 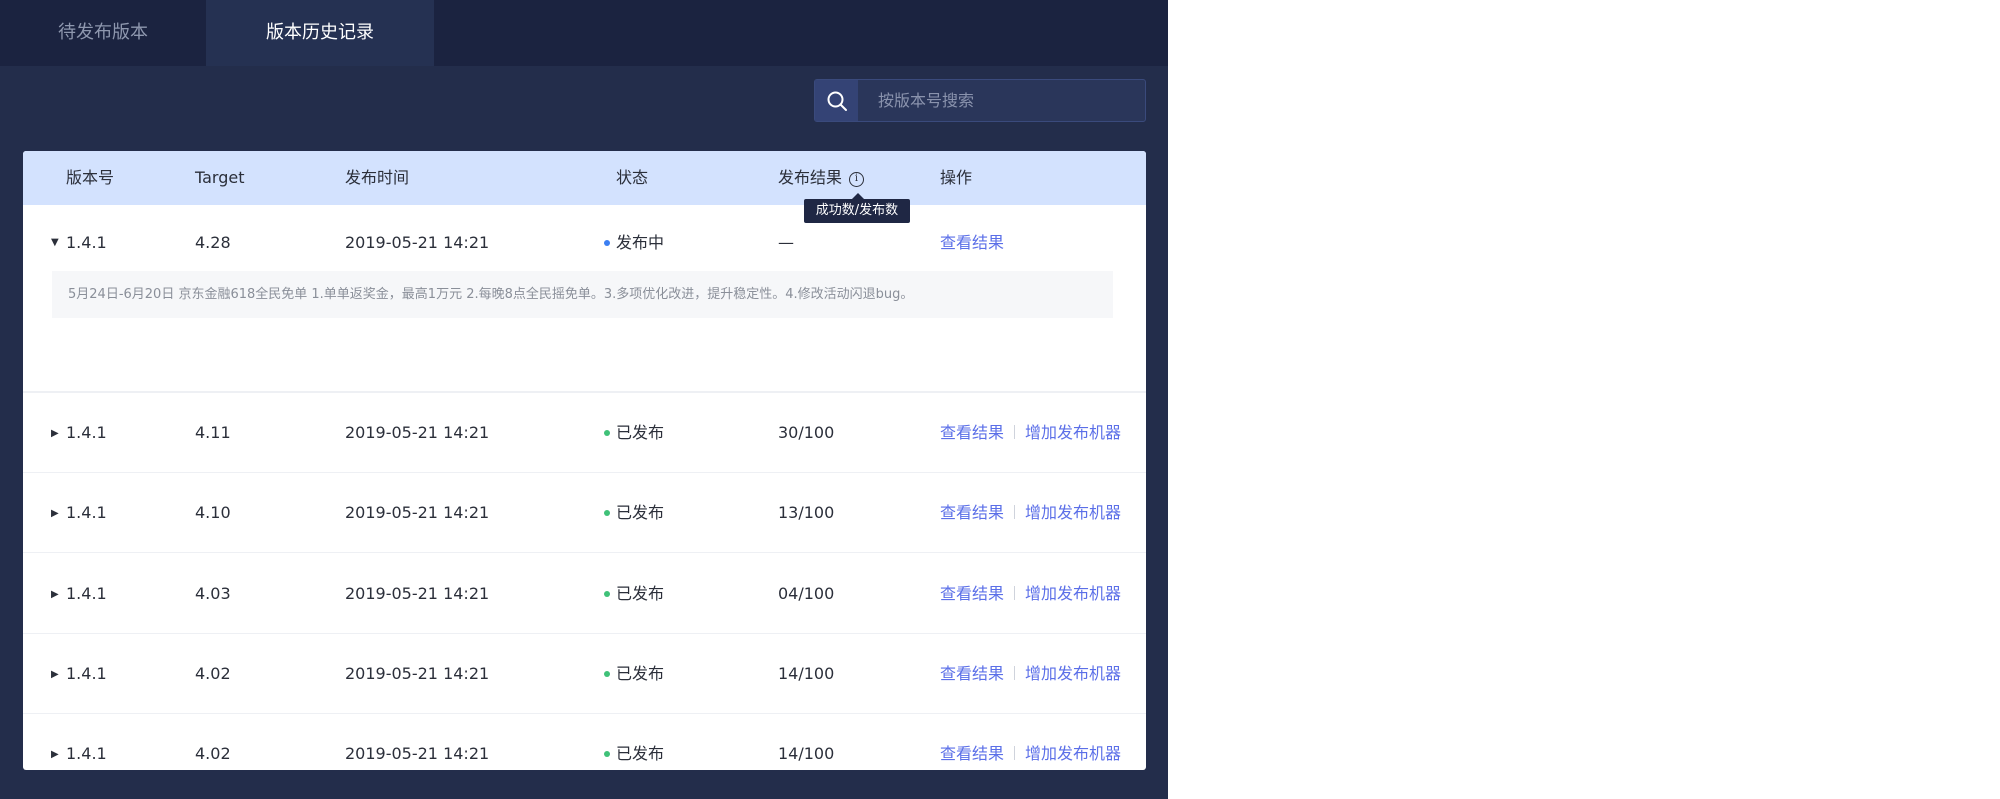 What do you see at coordinates (1001, 100) in the screenshot?
I see `version-search-input` at bounding box center [1001, 100].